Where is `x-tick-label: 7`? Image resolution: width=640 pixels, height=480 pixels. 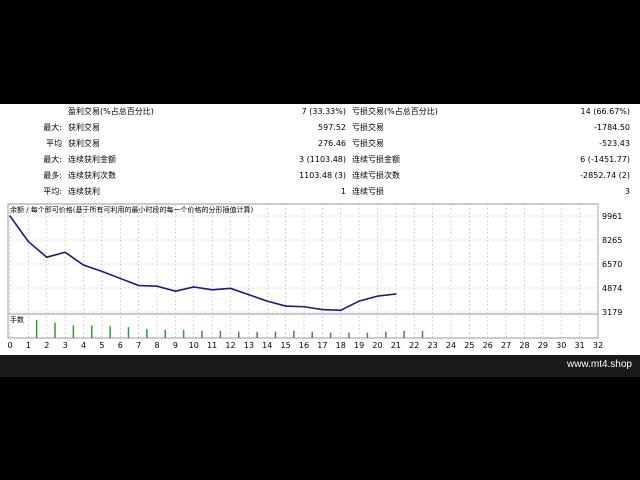 x-tick-label: 7 is located at coordinates (138, 345).